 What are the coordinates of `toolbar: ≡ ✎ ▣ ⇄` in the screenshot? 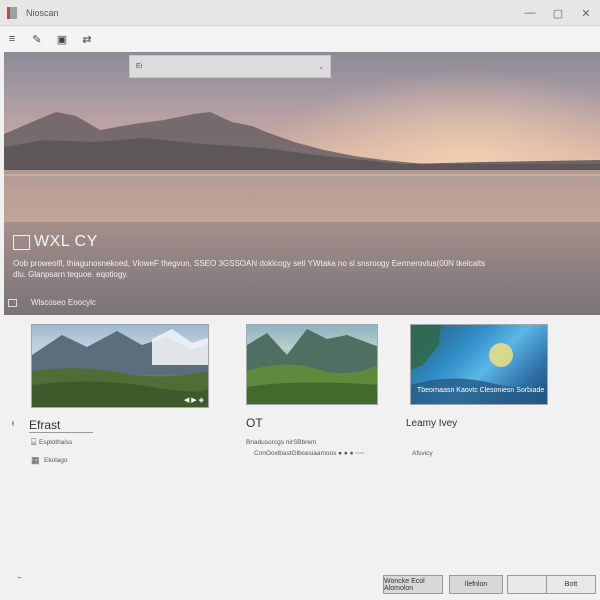 It's located at (300, 39).